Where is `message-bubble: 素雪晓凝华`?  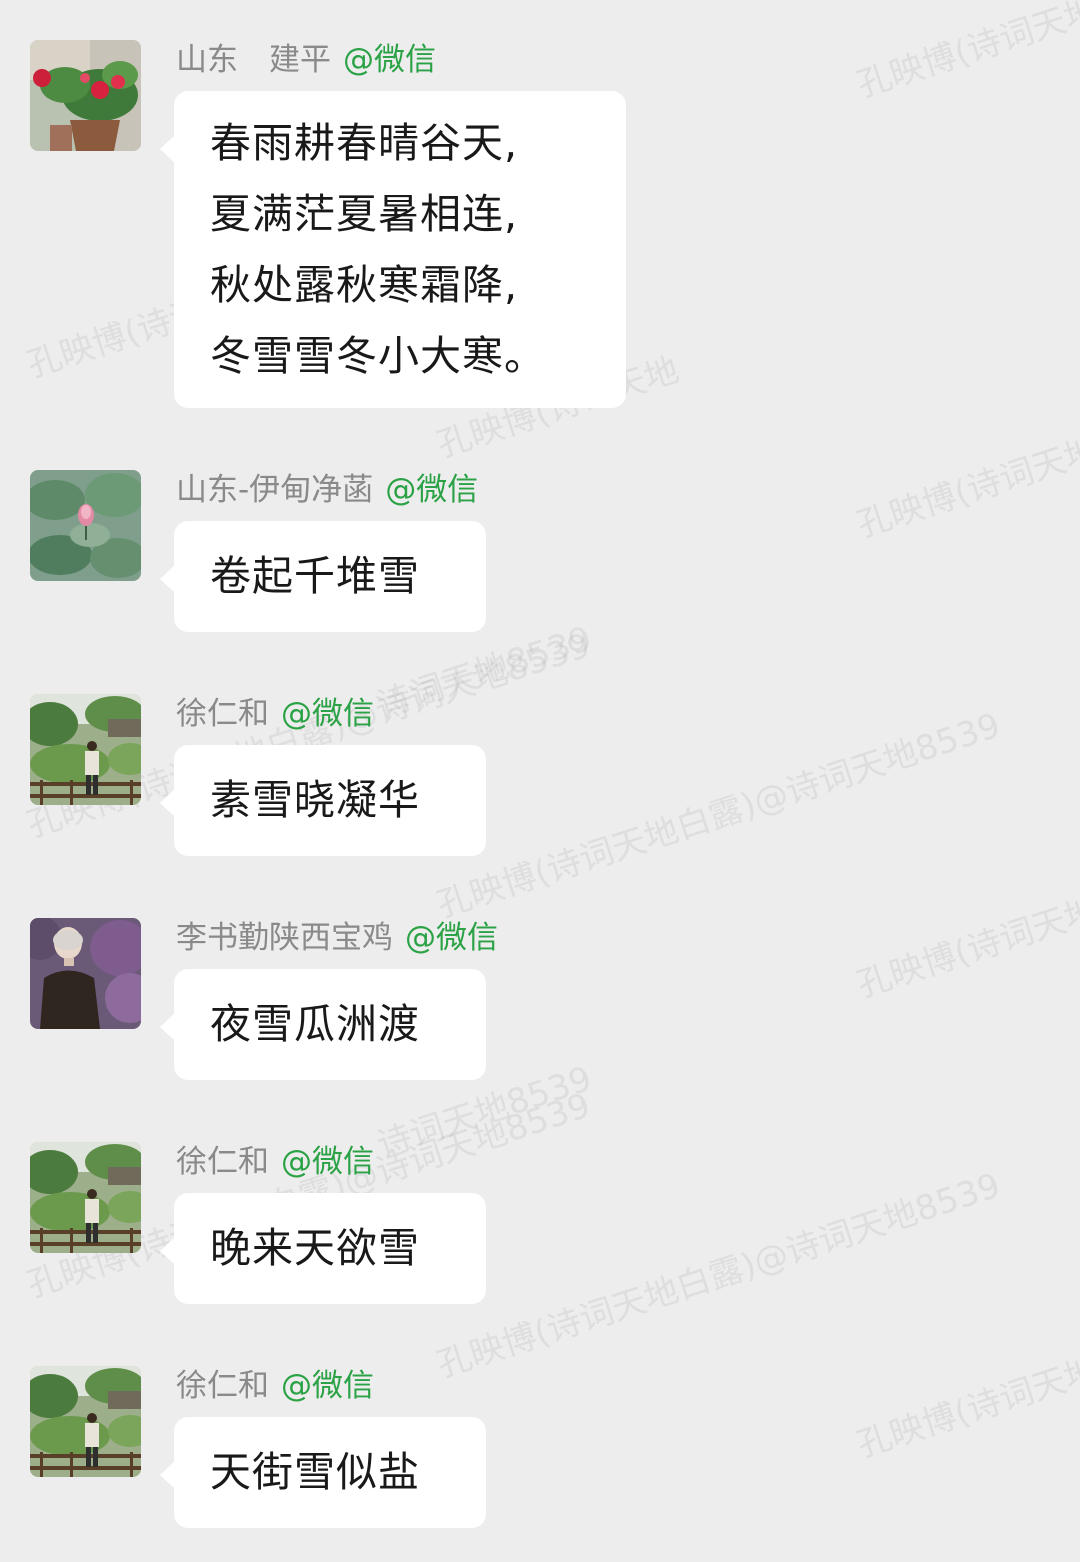
message-bubble: 素雪晓凝华 is located at coordinates (323, 800).